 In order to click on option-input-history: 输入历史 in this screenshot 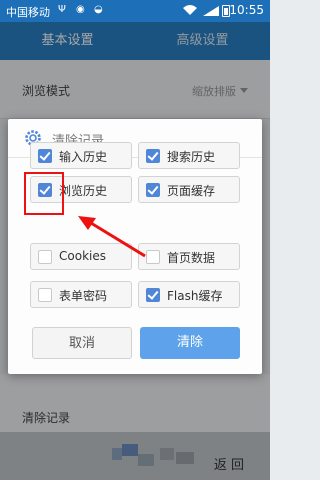, I will do `click(81, 155)`.